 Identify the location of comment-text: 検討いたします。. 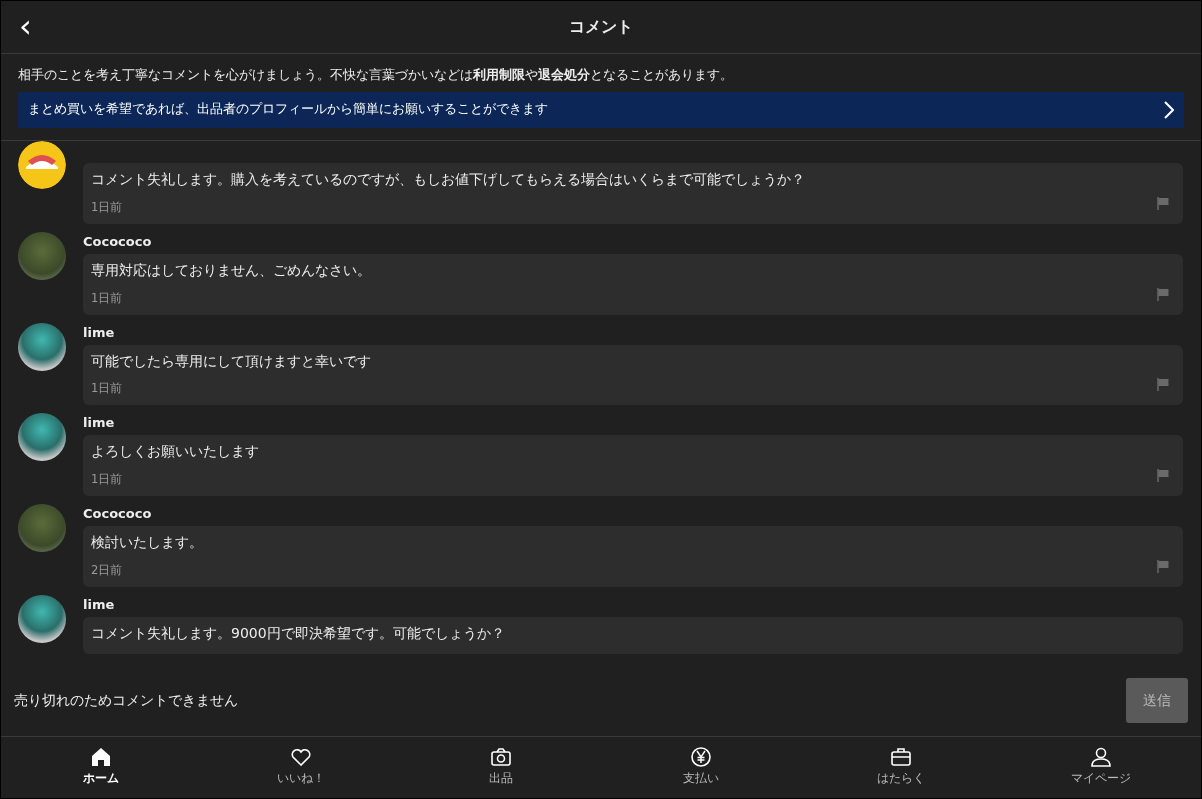
(147, 543).